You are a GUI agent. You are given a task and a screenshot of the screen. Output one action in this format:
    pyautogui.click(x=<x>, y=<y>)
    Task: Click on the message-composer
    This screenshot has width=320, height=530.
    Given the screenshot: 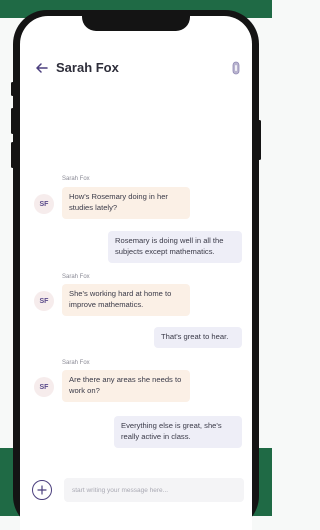 What is the action you would take?
    pyautogui.click(x=136, y=492)
    